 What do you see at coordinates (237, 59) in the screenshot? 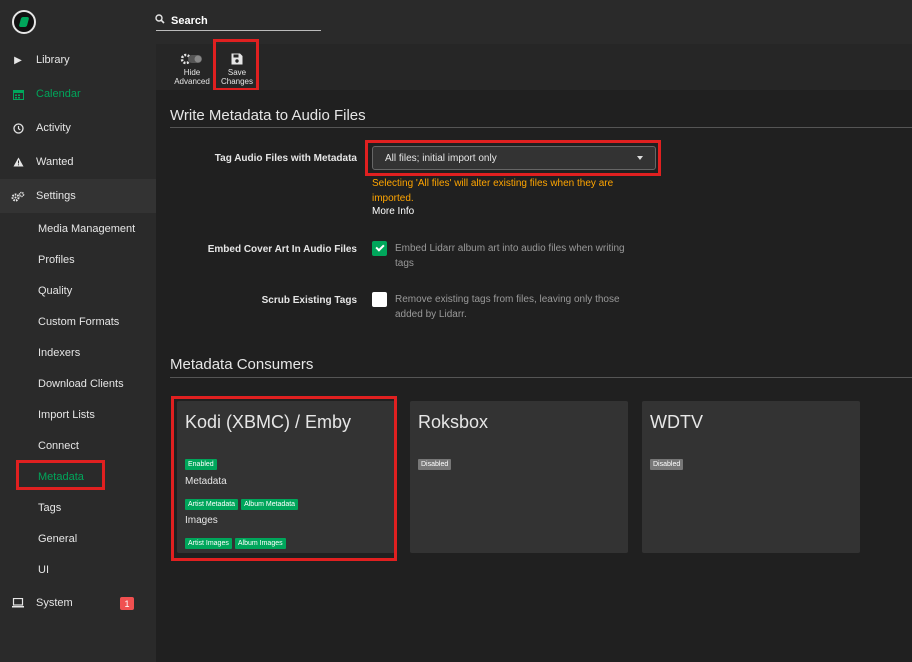
I see `save-icon` at bounding box center [237, 59].